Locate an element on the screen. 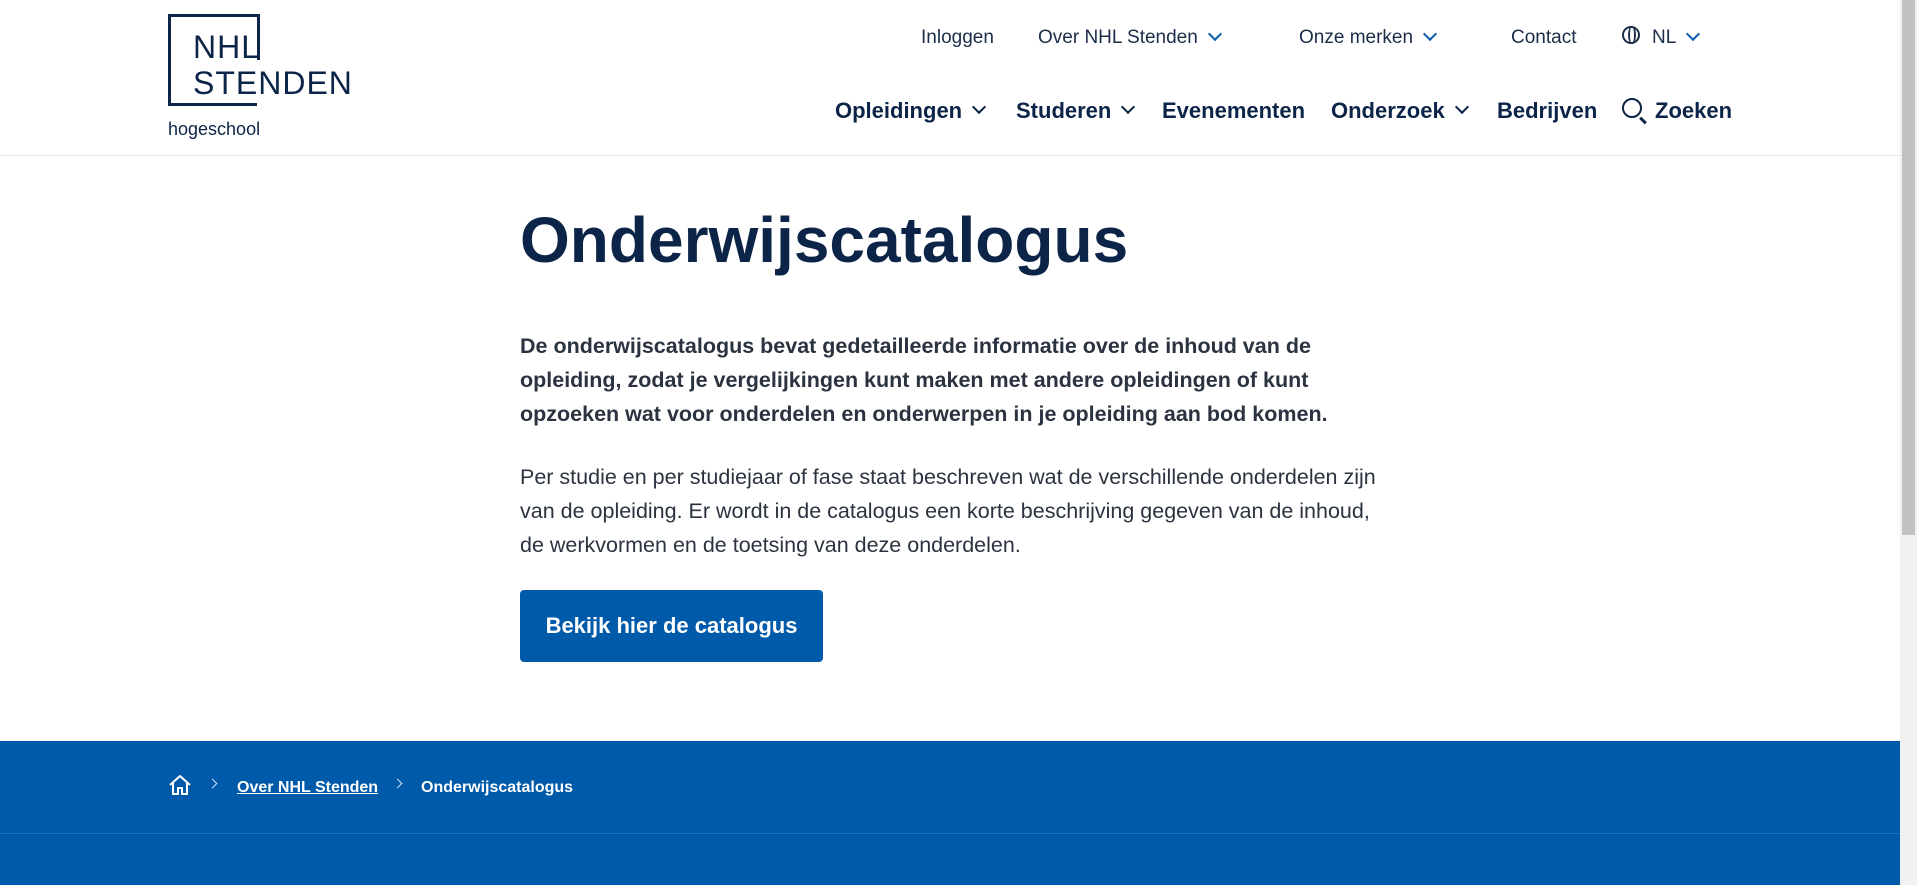  nav-opleidingen-label: Opleidingen is located at coordinates (899, 110).